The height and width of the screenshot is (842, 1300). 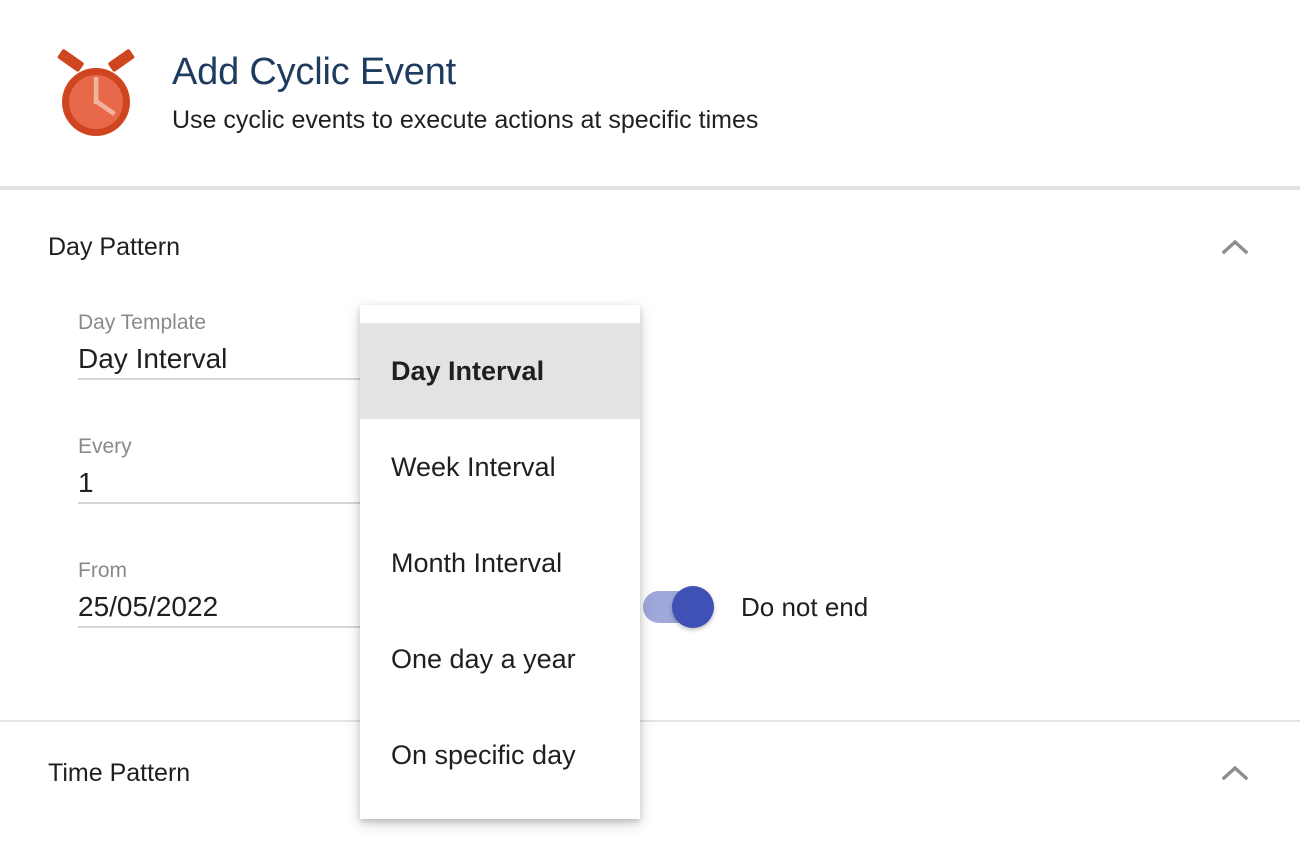 I want to click on do-not-end-label: Do not end, so click(x=805, y=607).